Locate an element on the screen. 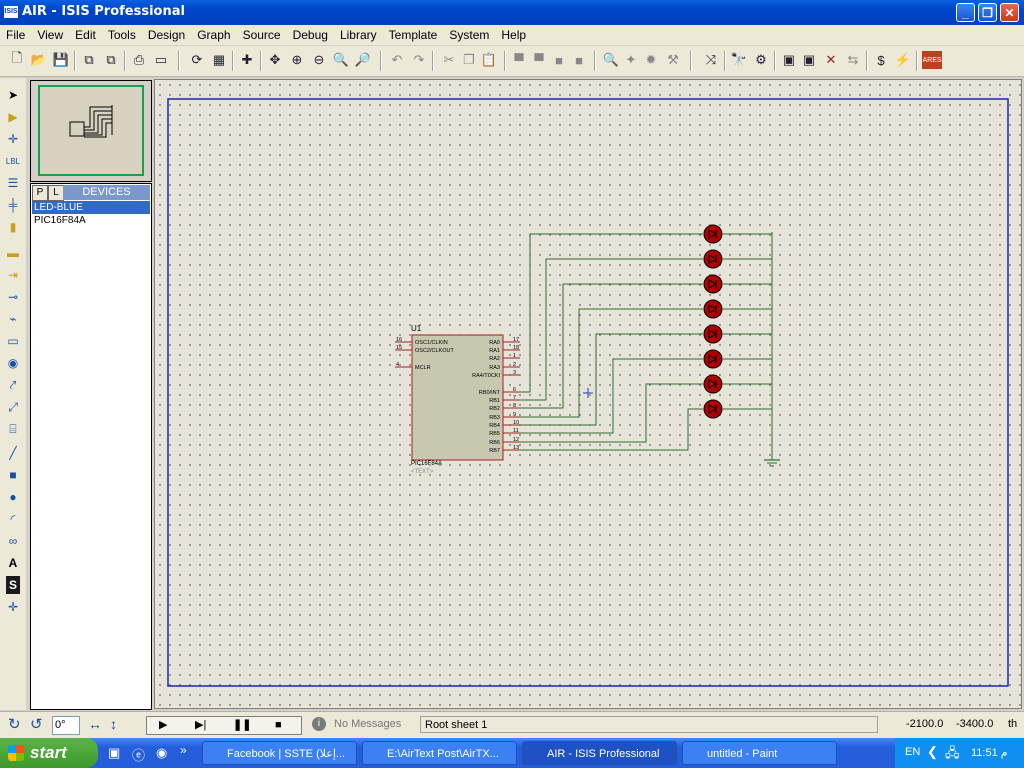 The width and height of the screenshot is (1024, 768). menu-system: System is located at coordinates (469, 35).